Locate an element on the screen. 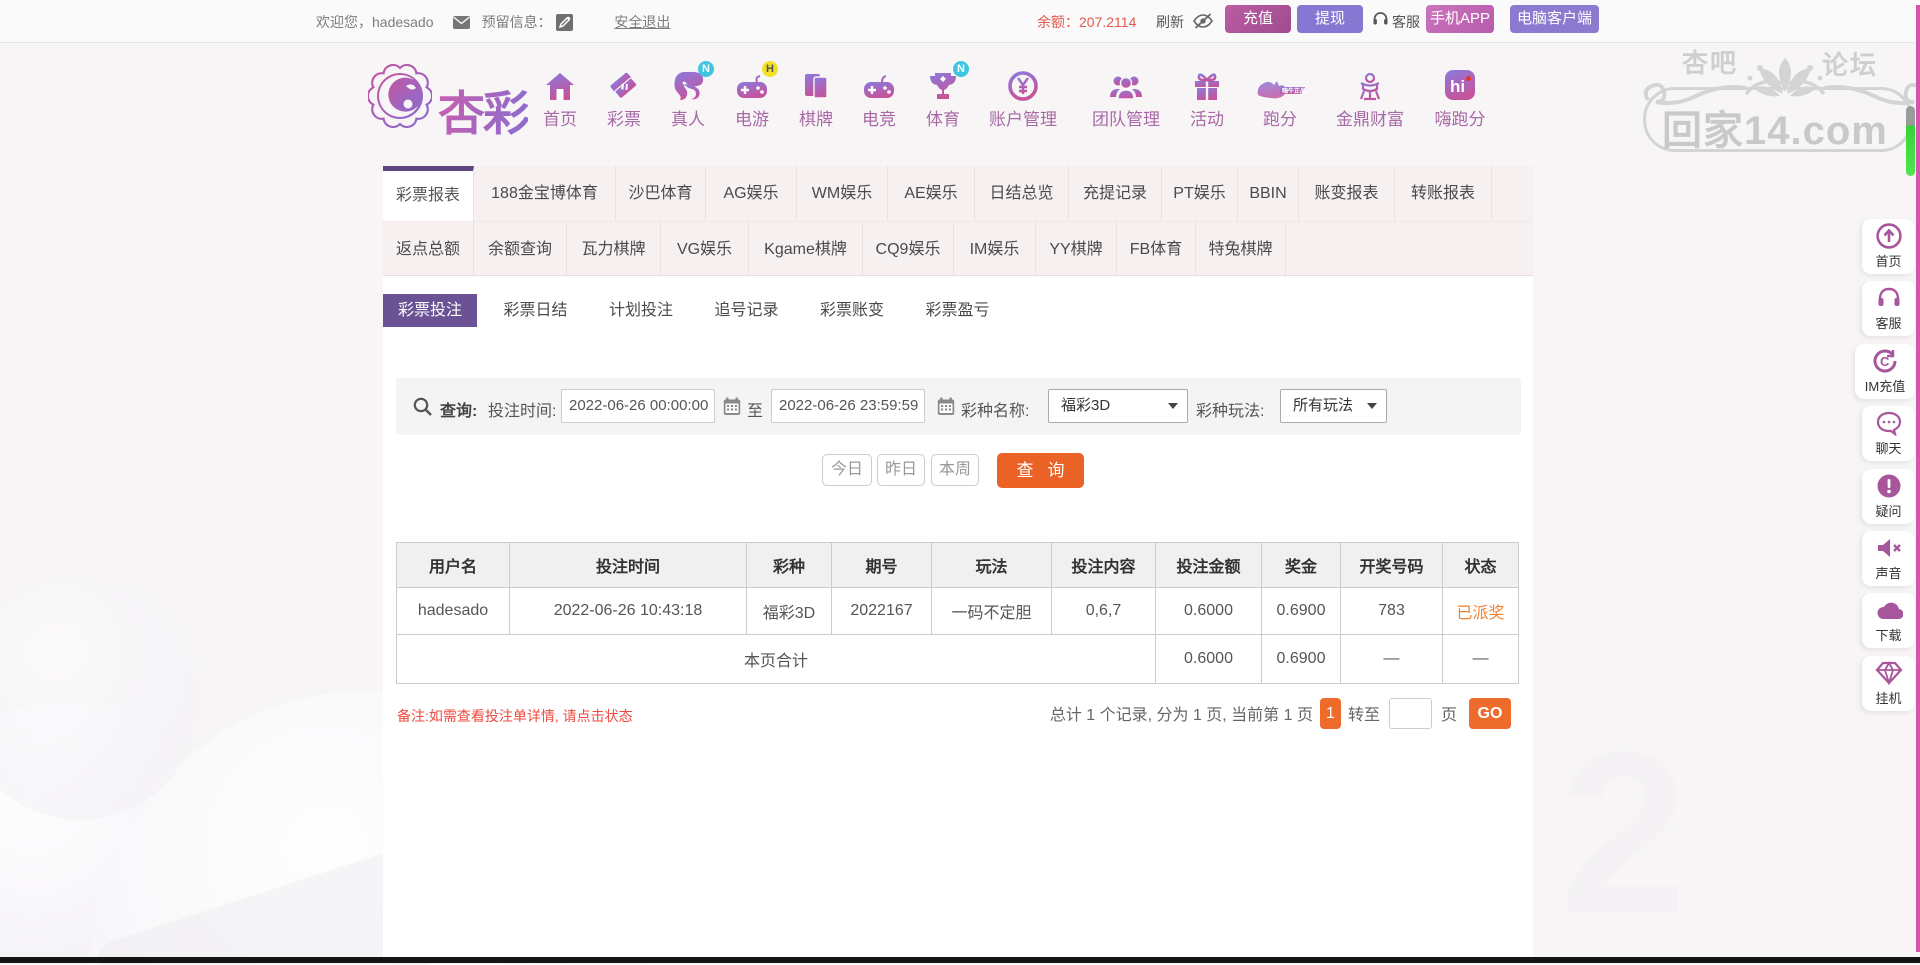 This screenshot has height=965, width=1920. svg-text: C is located at coordinates (1885, 361).